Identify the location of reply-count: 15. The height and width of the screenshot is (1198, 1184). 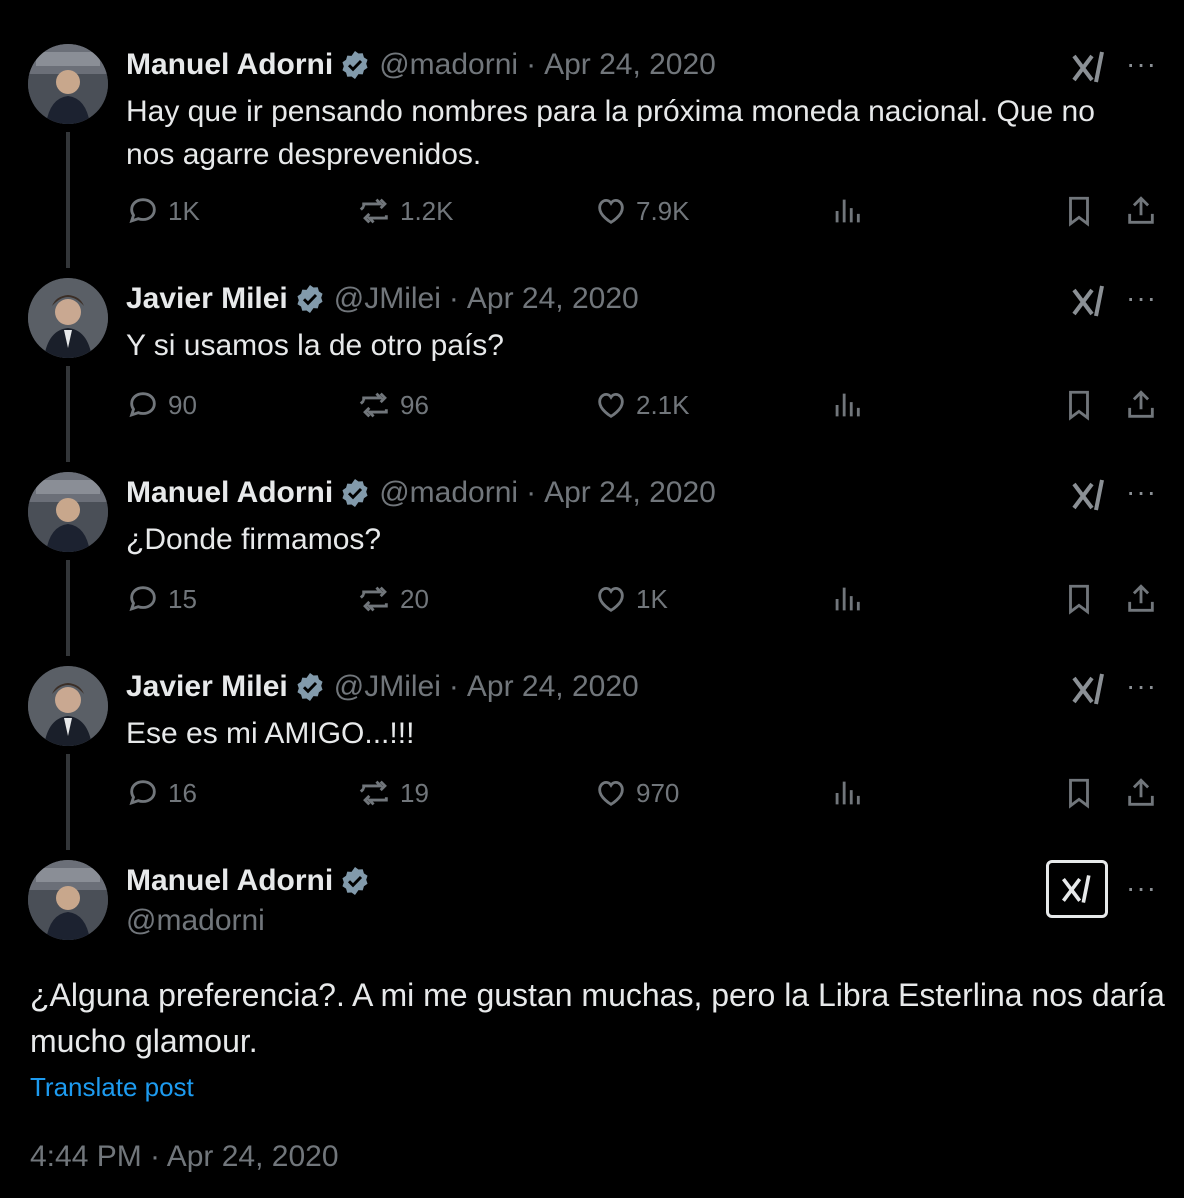
(182, 598).